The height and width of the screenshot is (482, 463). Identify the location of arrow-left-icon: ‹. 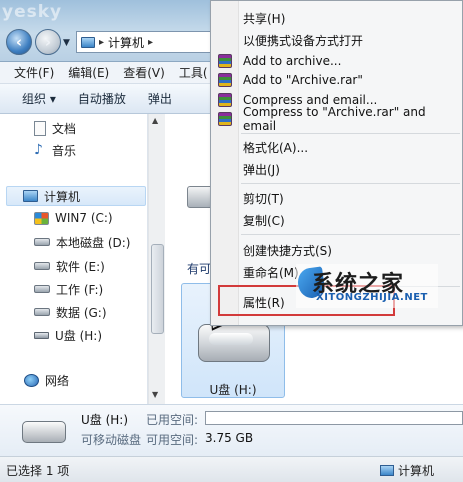
(19, 42).